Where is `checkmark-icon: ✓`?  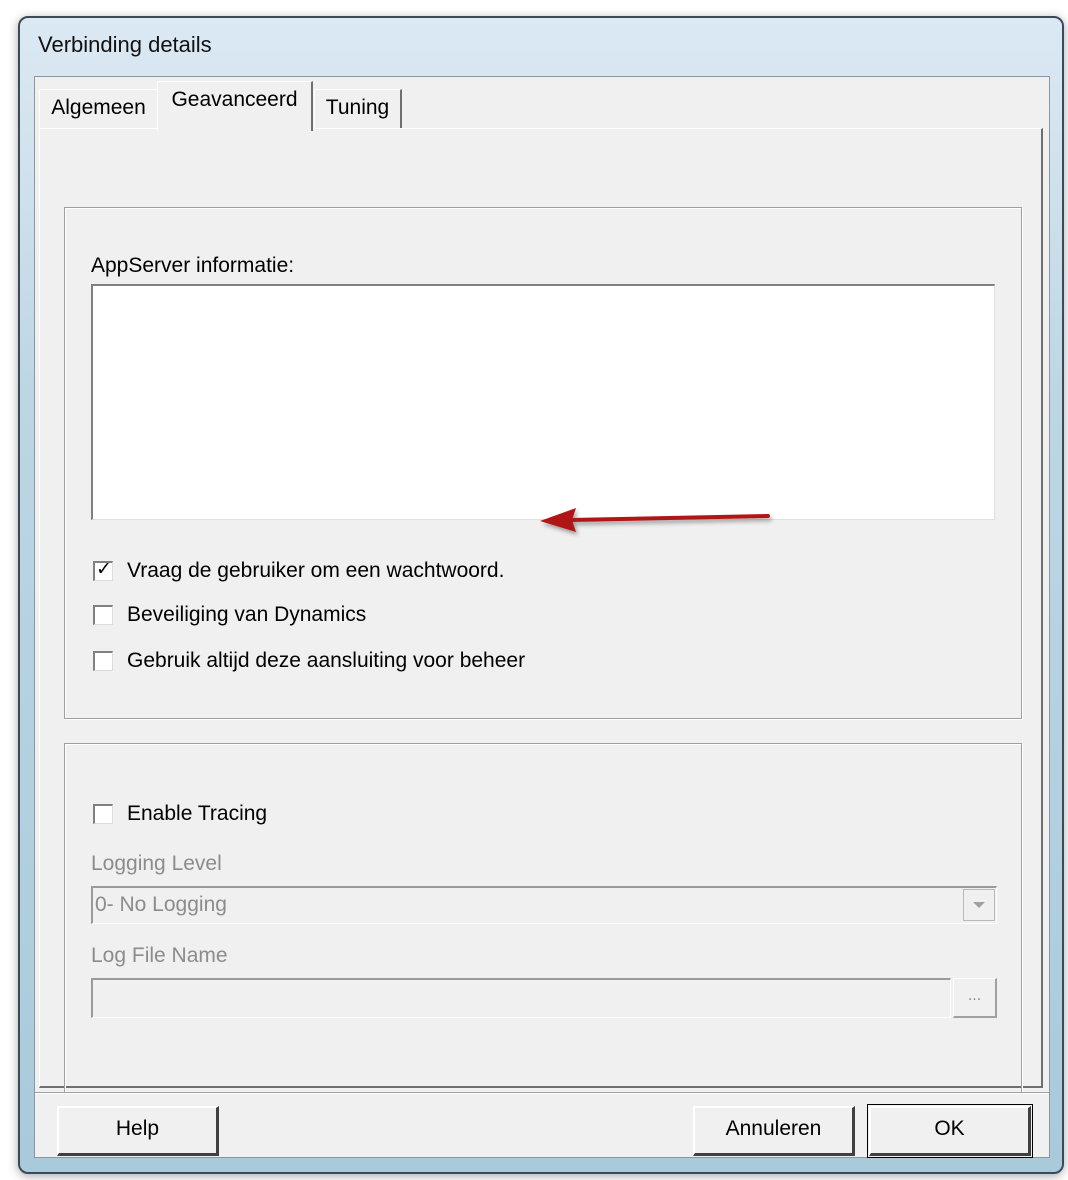
checkmark-icon: ✓ is located at coordinates (104, 569).